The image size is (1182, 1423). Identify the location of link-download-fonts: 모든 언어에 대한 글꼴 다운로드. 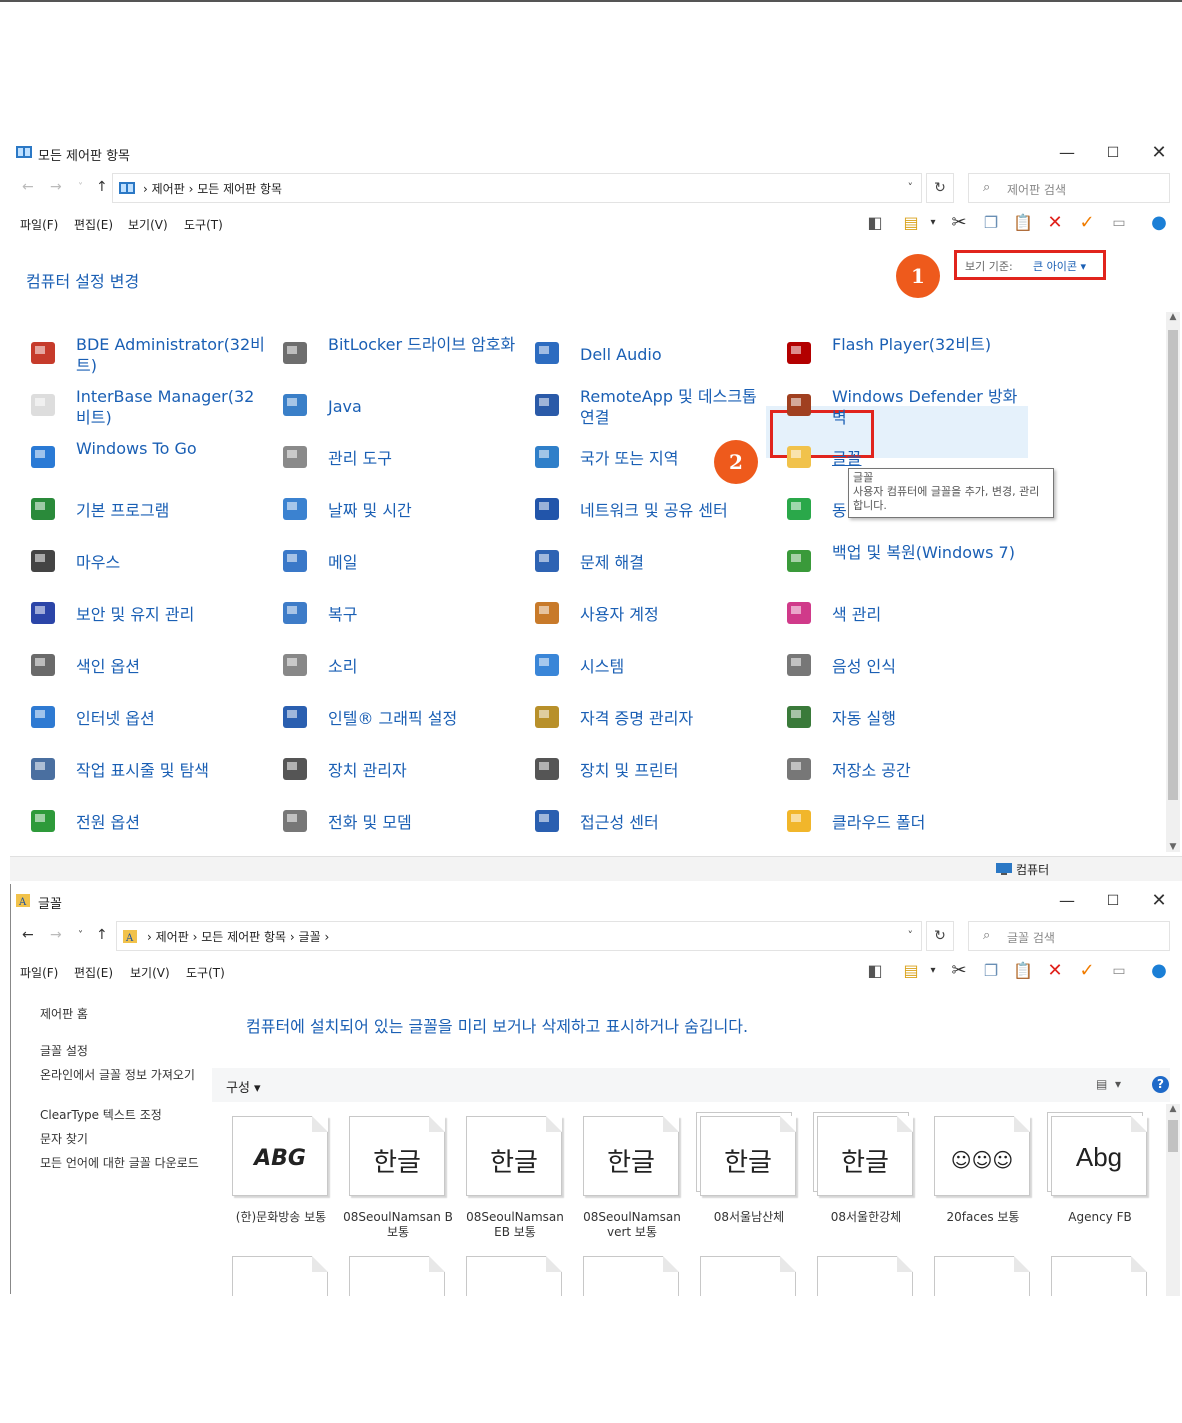
(122, 1163).